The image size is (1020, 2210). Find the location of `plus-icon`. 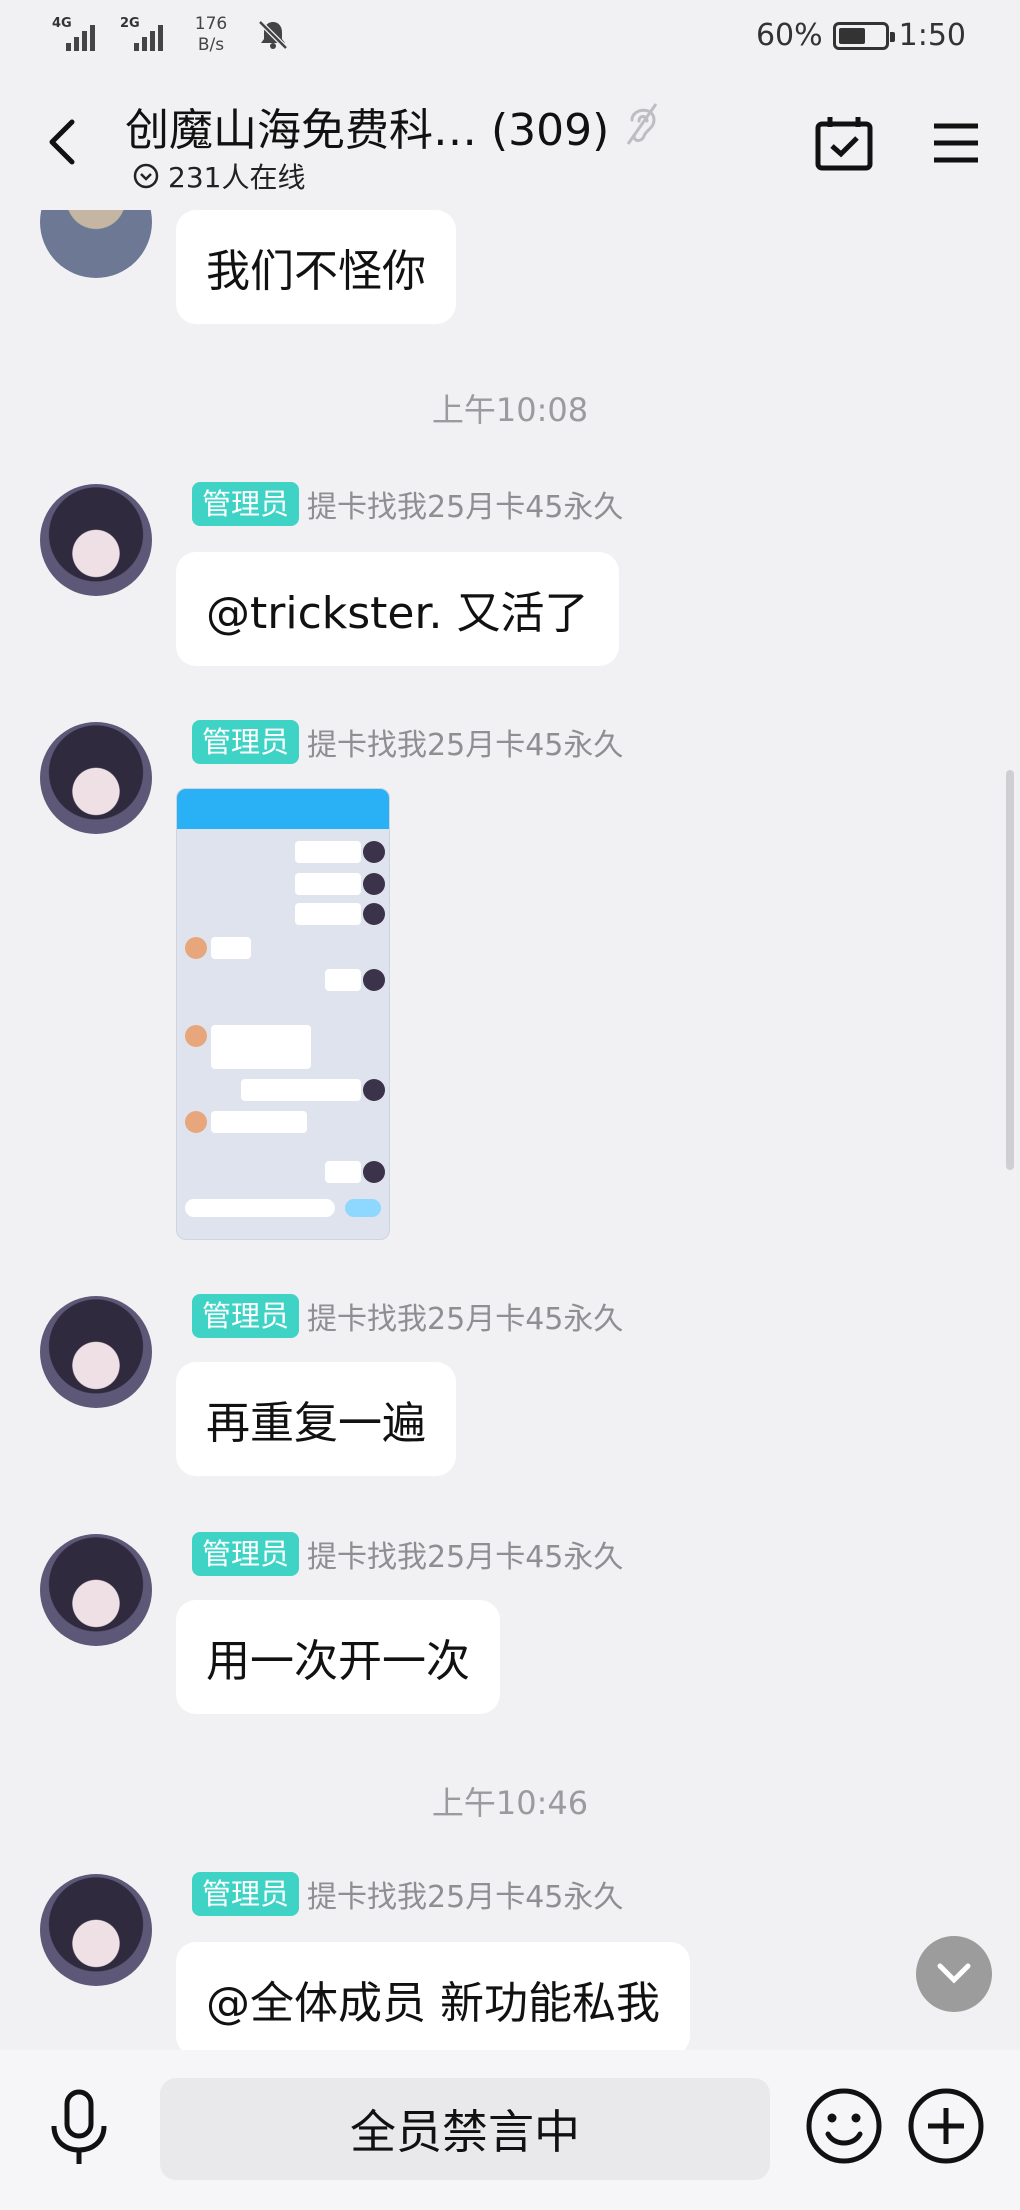

plus-icon is located at coordinates (946, 2126).